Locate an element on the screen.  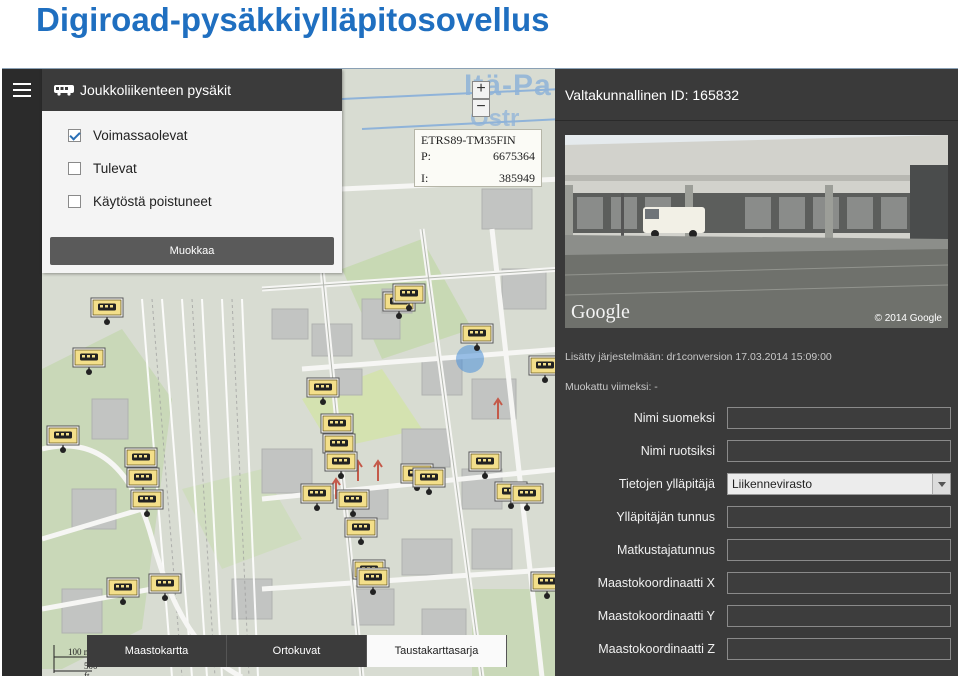
menu-button is located at coordinates (22, 90).